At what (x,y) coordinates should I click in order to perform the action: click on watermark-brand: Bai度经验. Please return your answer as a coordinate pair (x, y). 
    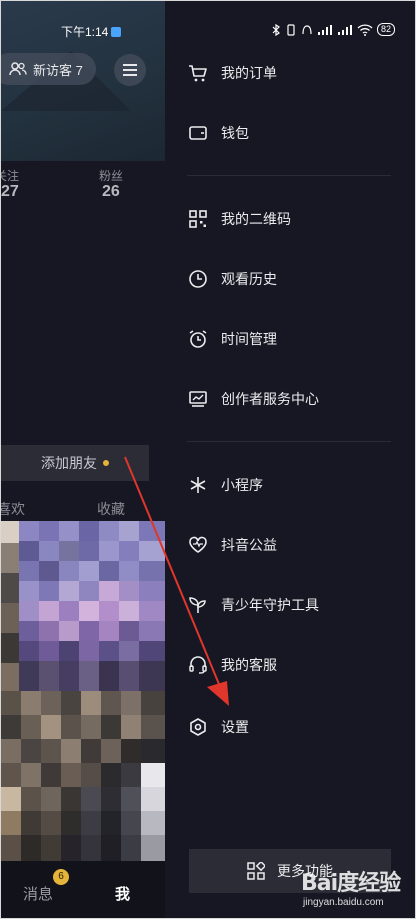
    Looking at the image, I should click on (351, 883).